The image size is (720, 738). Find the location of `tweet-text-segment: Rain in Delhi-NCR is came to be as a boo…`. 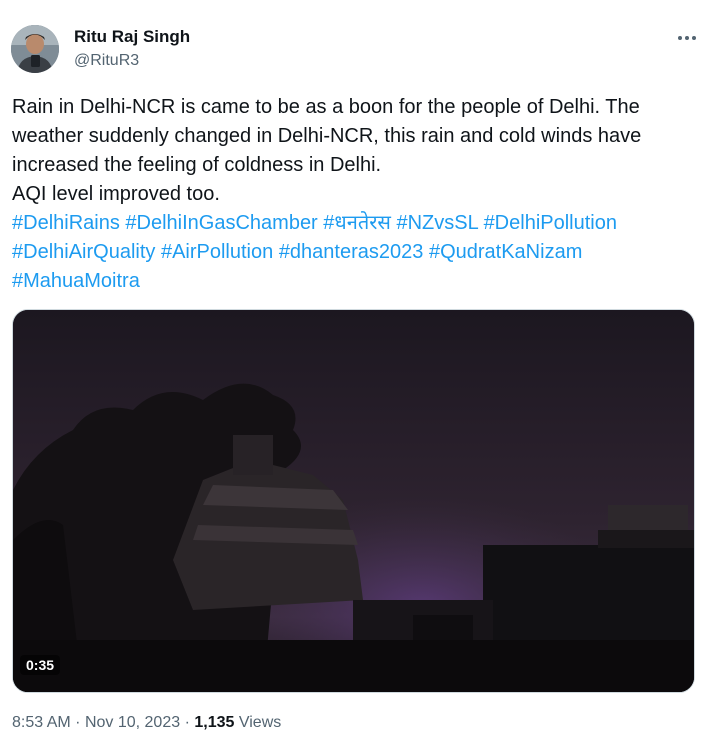

tweet-text-segment: Rain in Delhi-NCR is came to be as a boo… is located at coordinates (326, 107).